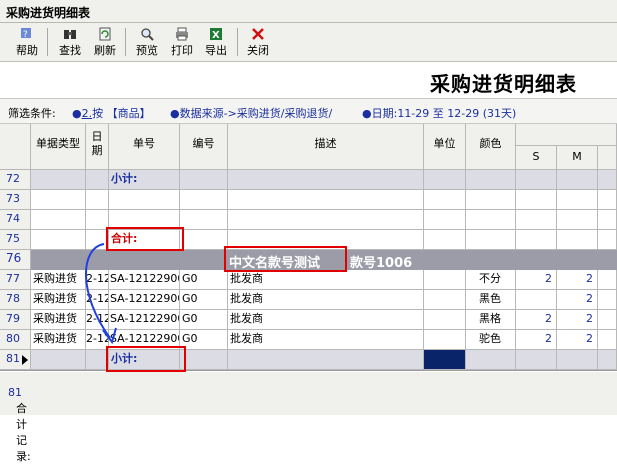 The width and height of the screenshot is (617, 464). What do you see at coordinates (536, 158) in the screenshot?
I see `column-header-size-s: S` at bounding box center [536, 158].